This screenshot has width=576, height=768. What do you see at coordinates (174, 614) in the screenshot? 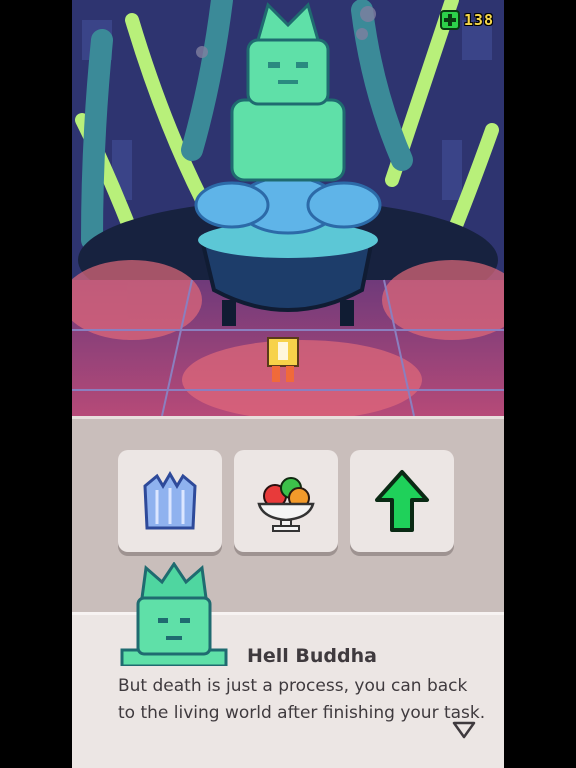
I see `speaker-portrait` at bounding box center [174, 614].